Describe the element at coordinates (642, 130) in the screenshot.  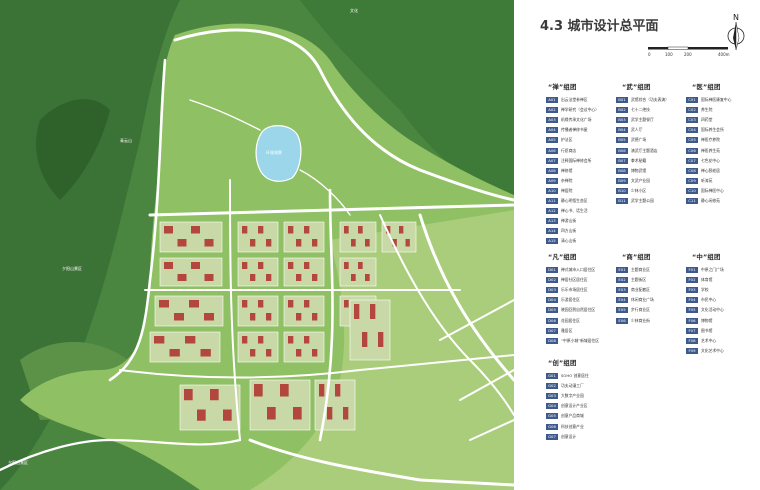
I see `legend-item: B04 武人厅` at that location.